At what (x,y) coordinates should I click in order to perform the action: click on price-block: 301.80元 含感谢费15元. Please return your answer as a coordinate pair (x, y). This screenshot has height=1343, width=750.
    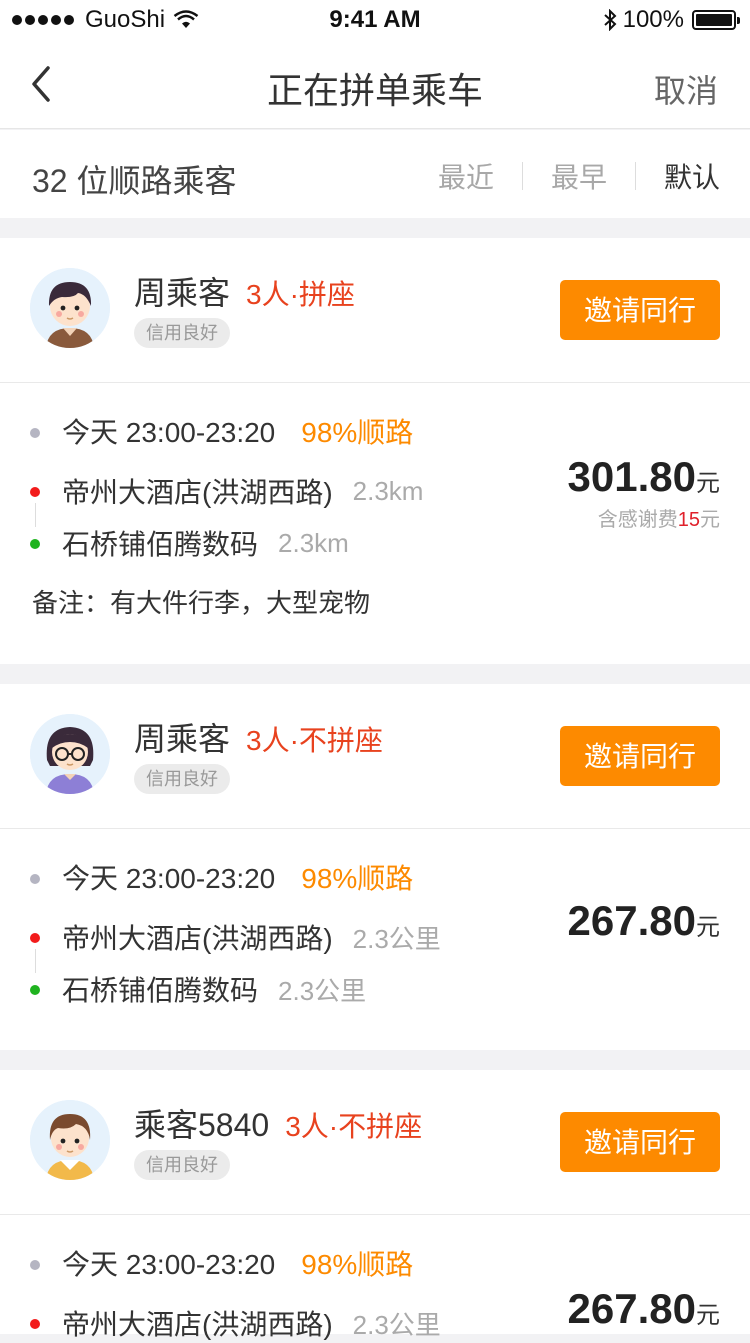
    Looking at the image, I should click on (644, 492).